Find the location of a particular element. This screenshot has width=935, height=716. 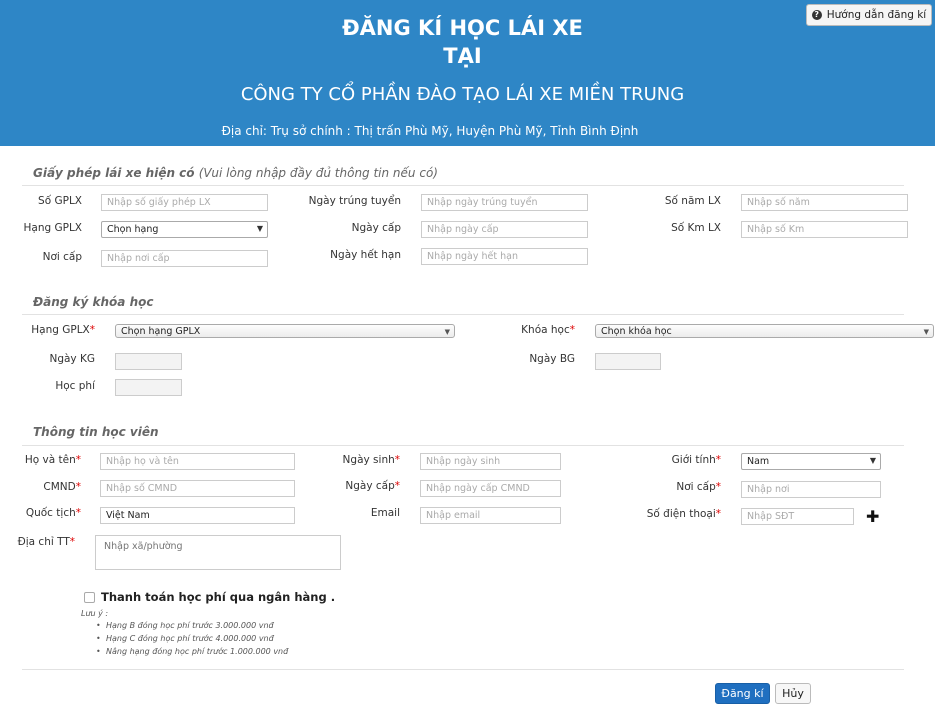

course-hang-gplx-label-text: Hạng GPLX is located at coordinates (60, 330).